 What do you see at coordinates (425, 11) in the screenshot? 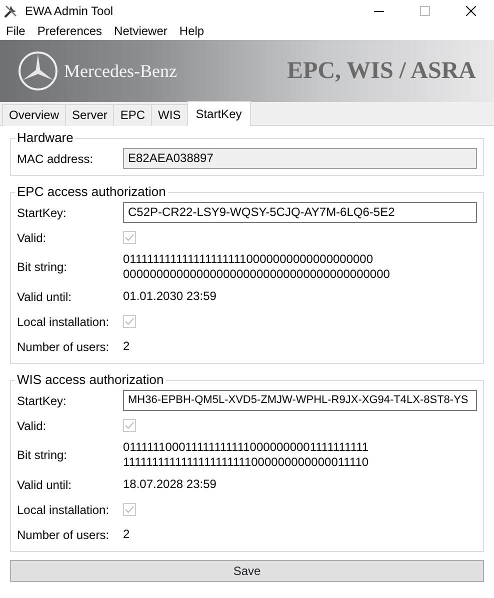
I see `maximize-icon` at bounding box center [425, 11].